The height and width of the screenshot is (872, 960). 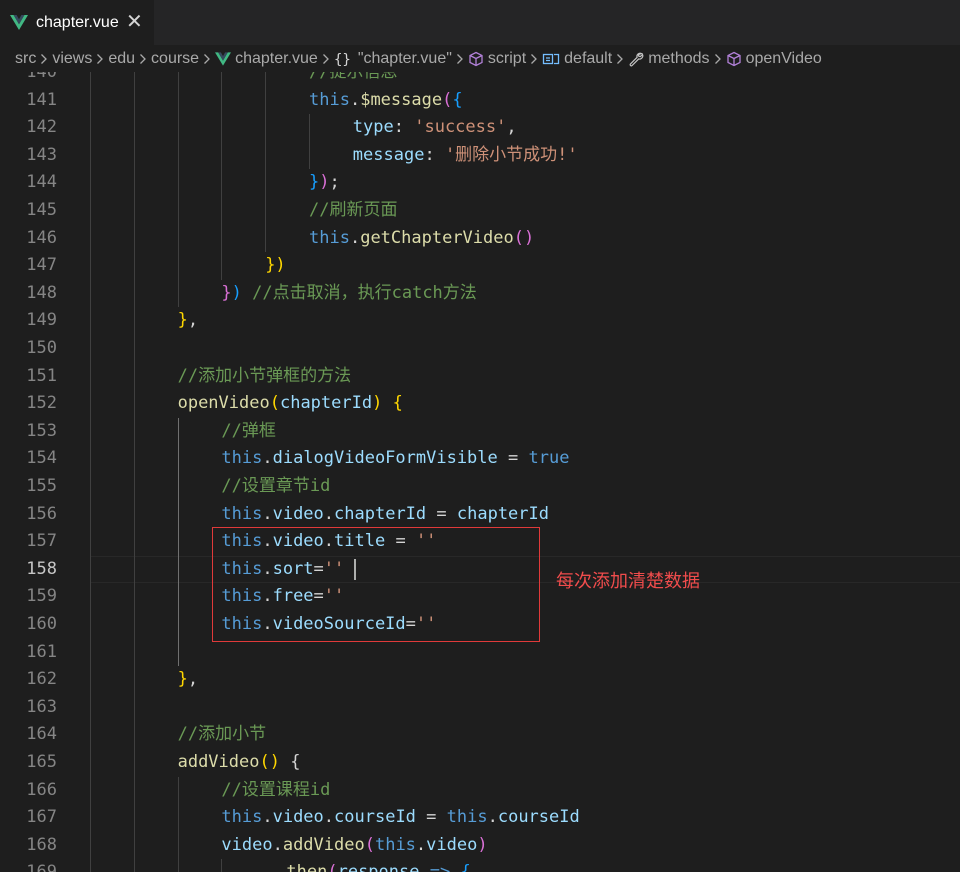 What do you see at coordinates (480, 239) in the screenshot?
I see `code-line-146: 146 this.getChapterVideo()` at bounding box center [480, 239].